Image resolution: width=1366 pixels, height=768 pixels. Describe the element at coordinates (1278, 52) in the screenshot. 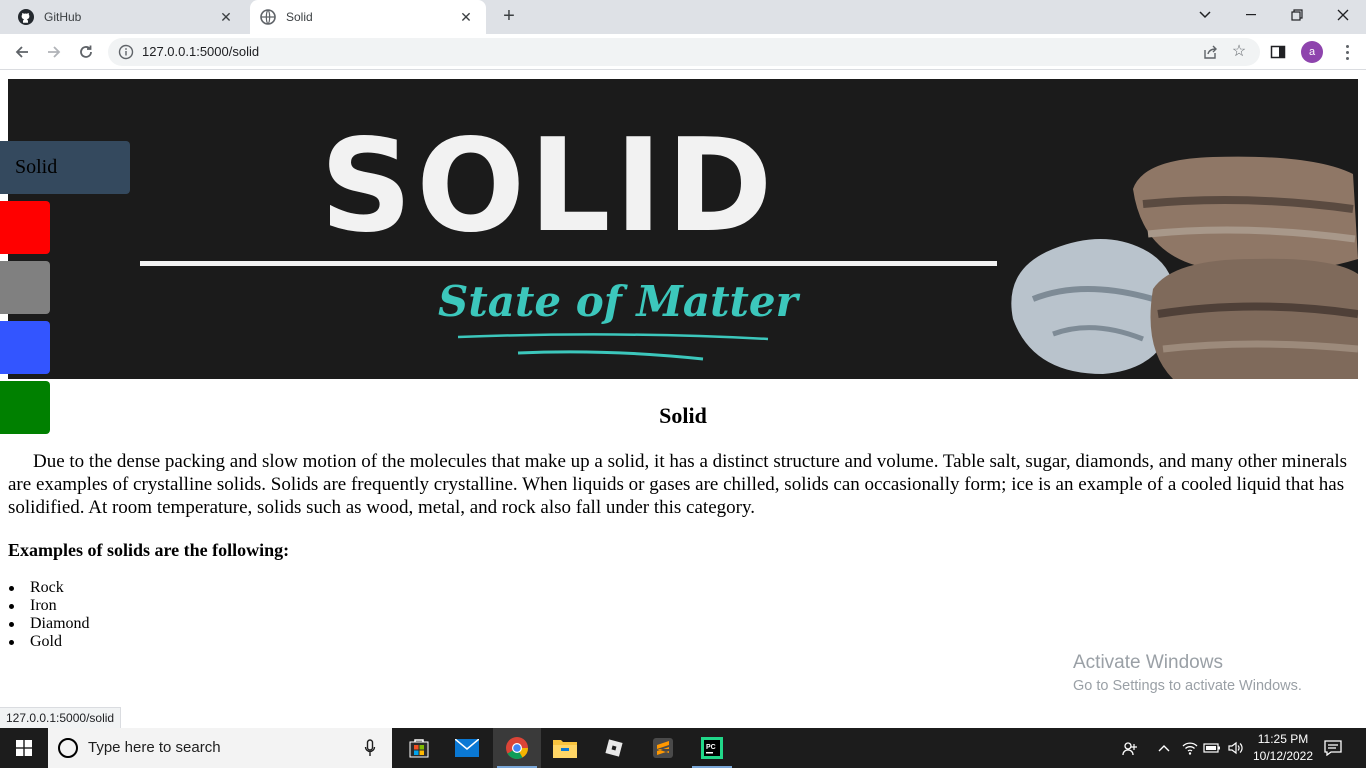

I see `side-panel-icon` at that location.